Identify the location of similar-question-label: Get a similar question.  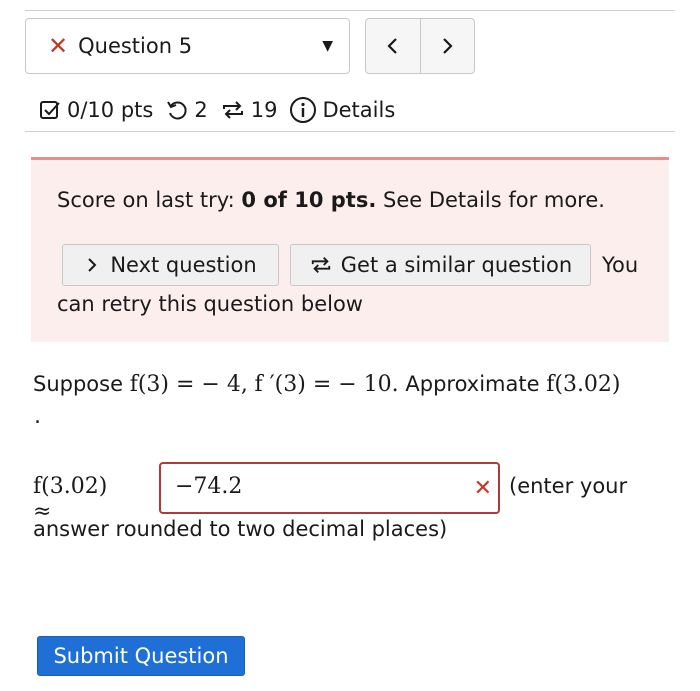
(456, 265).